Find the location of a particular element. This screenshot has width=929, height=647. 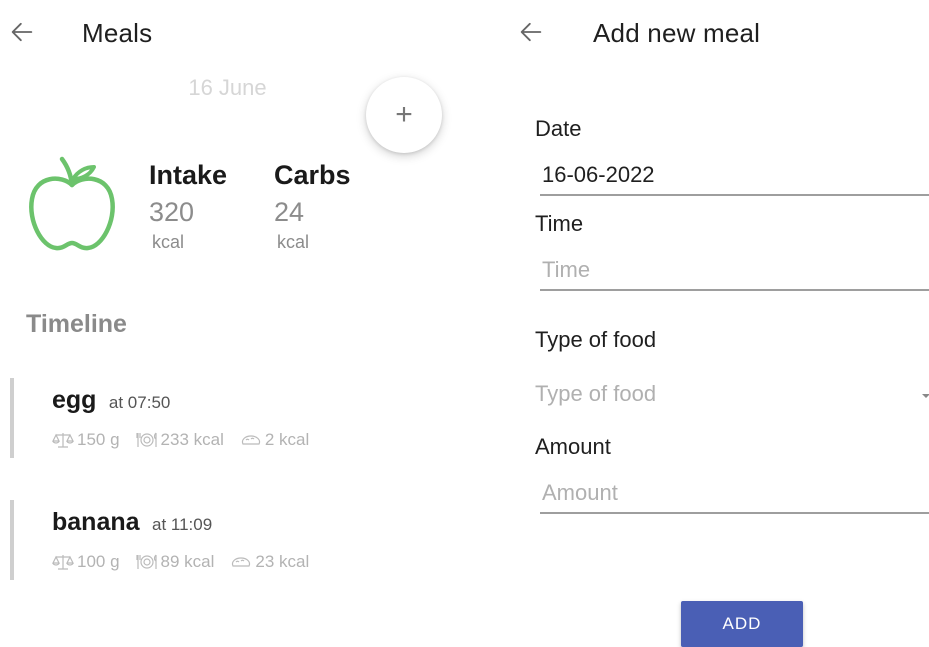

time-field is located at coordinates (734, 271).